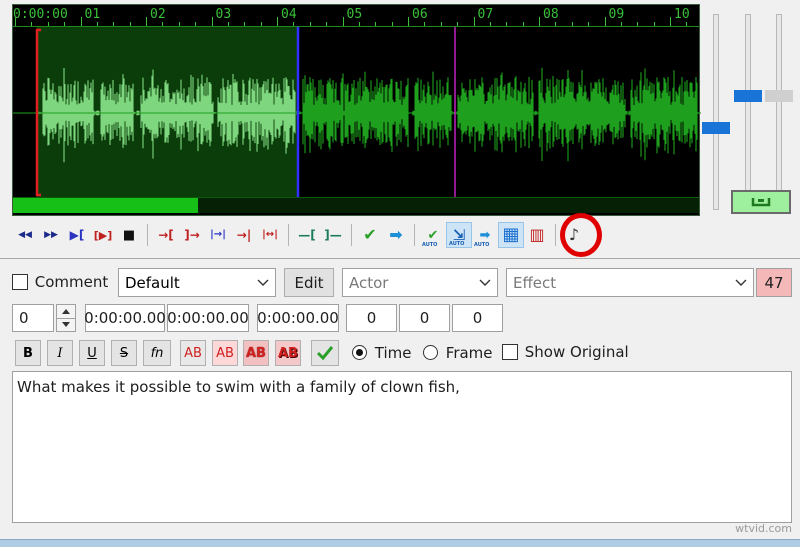  I want to click on frame-radio-indicator, so click(430, 352).